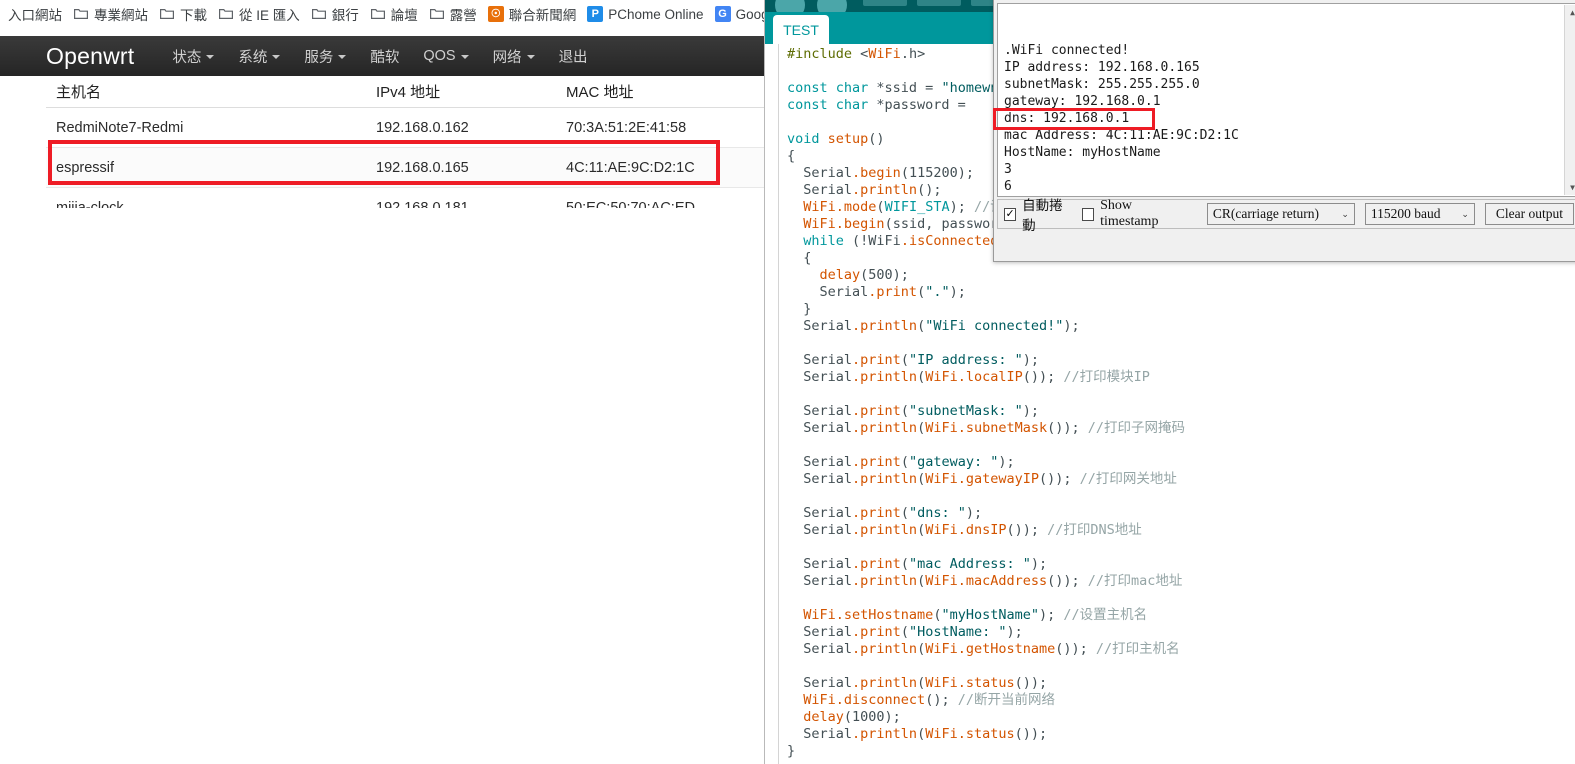 The height and width of the screenshot is (764, 1575). What do you see at coordinates (1106, 377) in the screenshot?
I see `code-token: //打印模块IP` at bounding box center [1106, 377].